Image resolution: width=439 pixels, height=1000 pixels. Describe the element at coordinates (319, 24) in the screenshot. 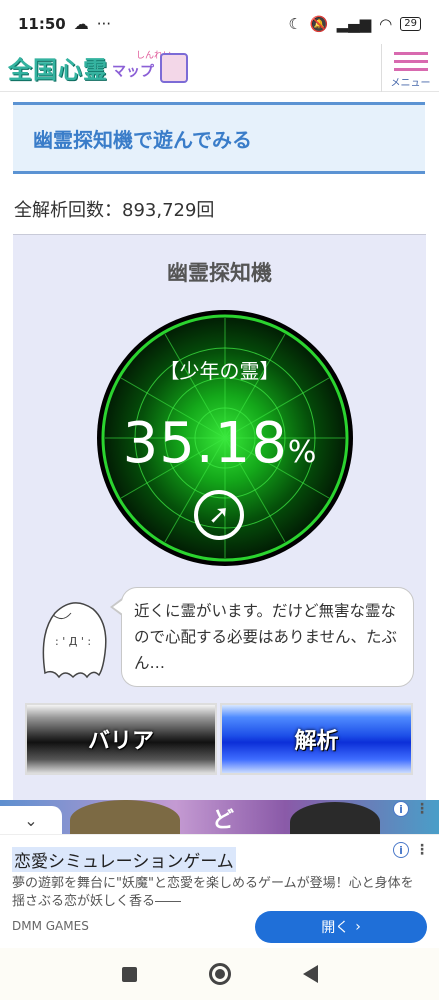

I see `mute-icon: 🔕` at that location.